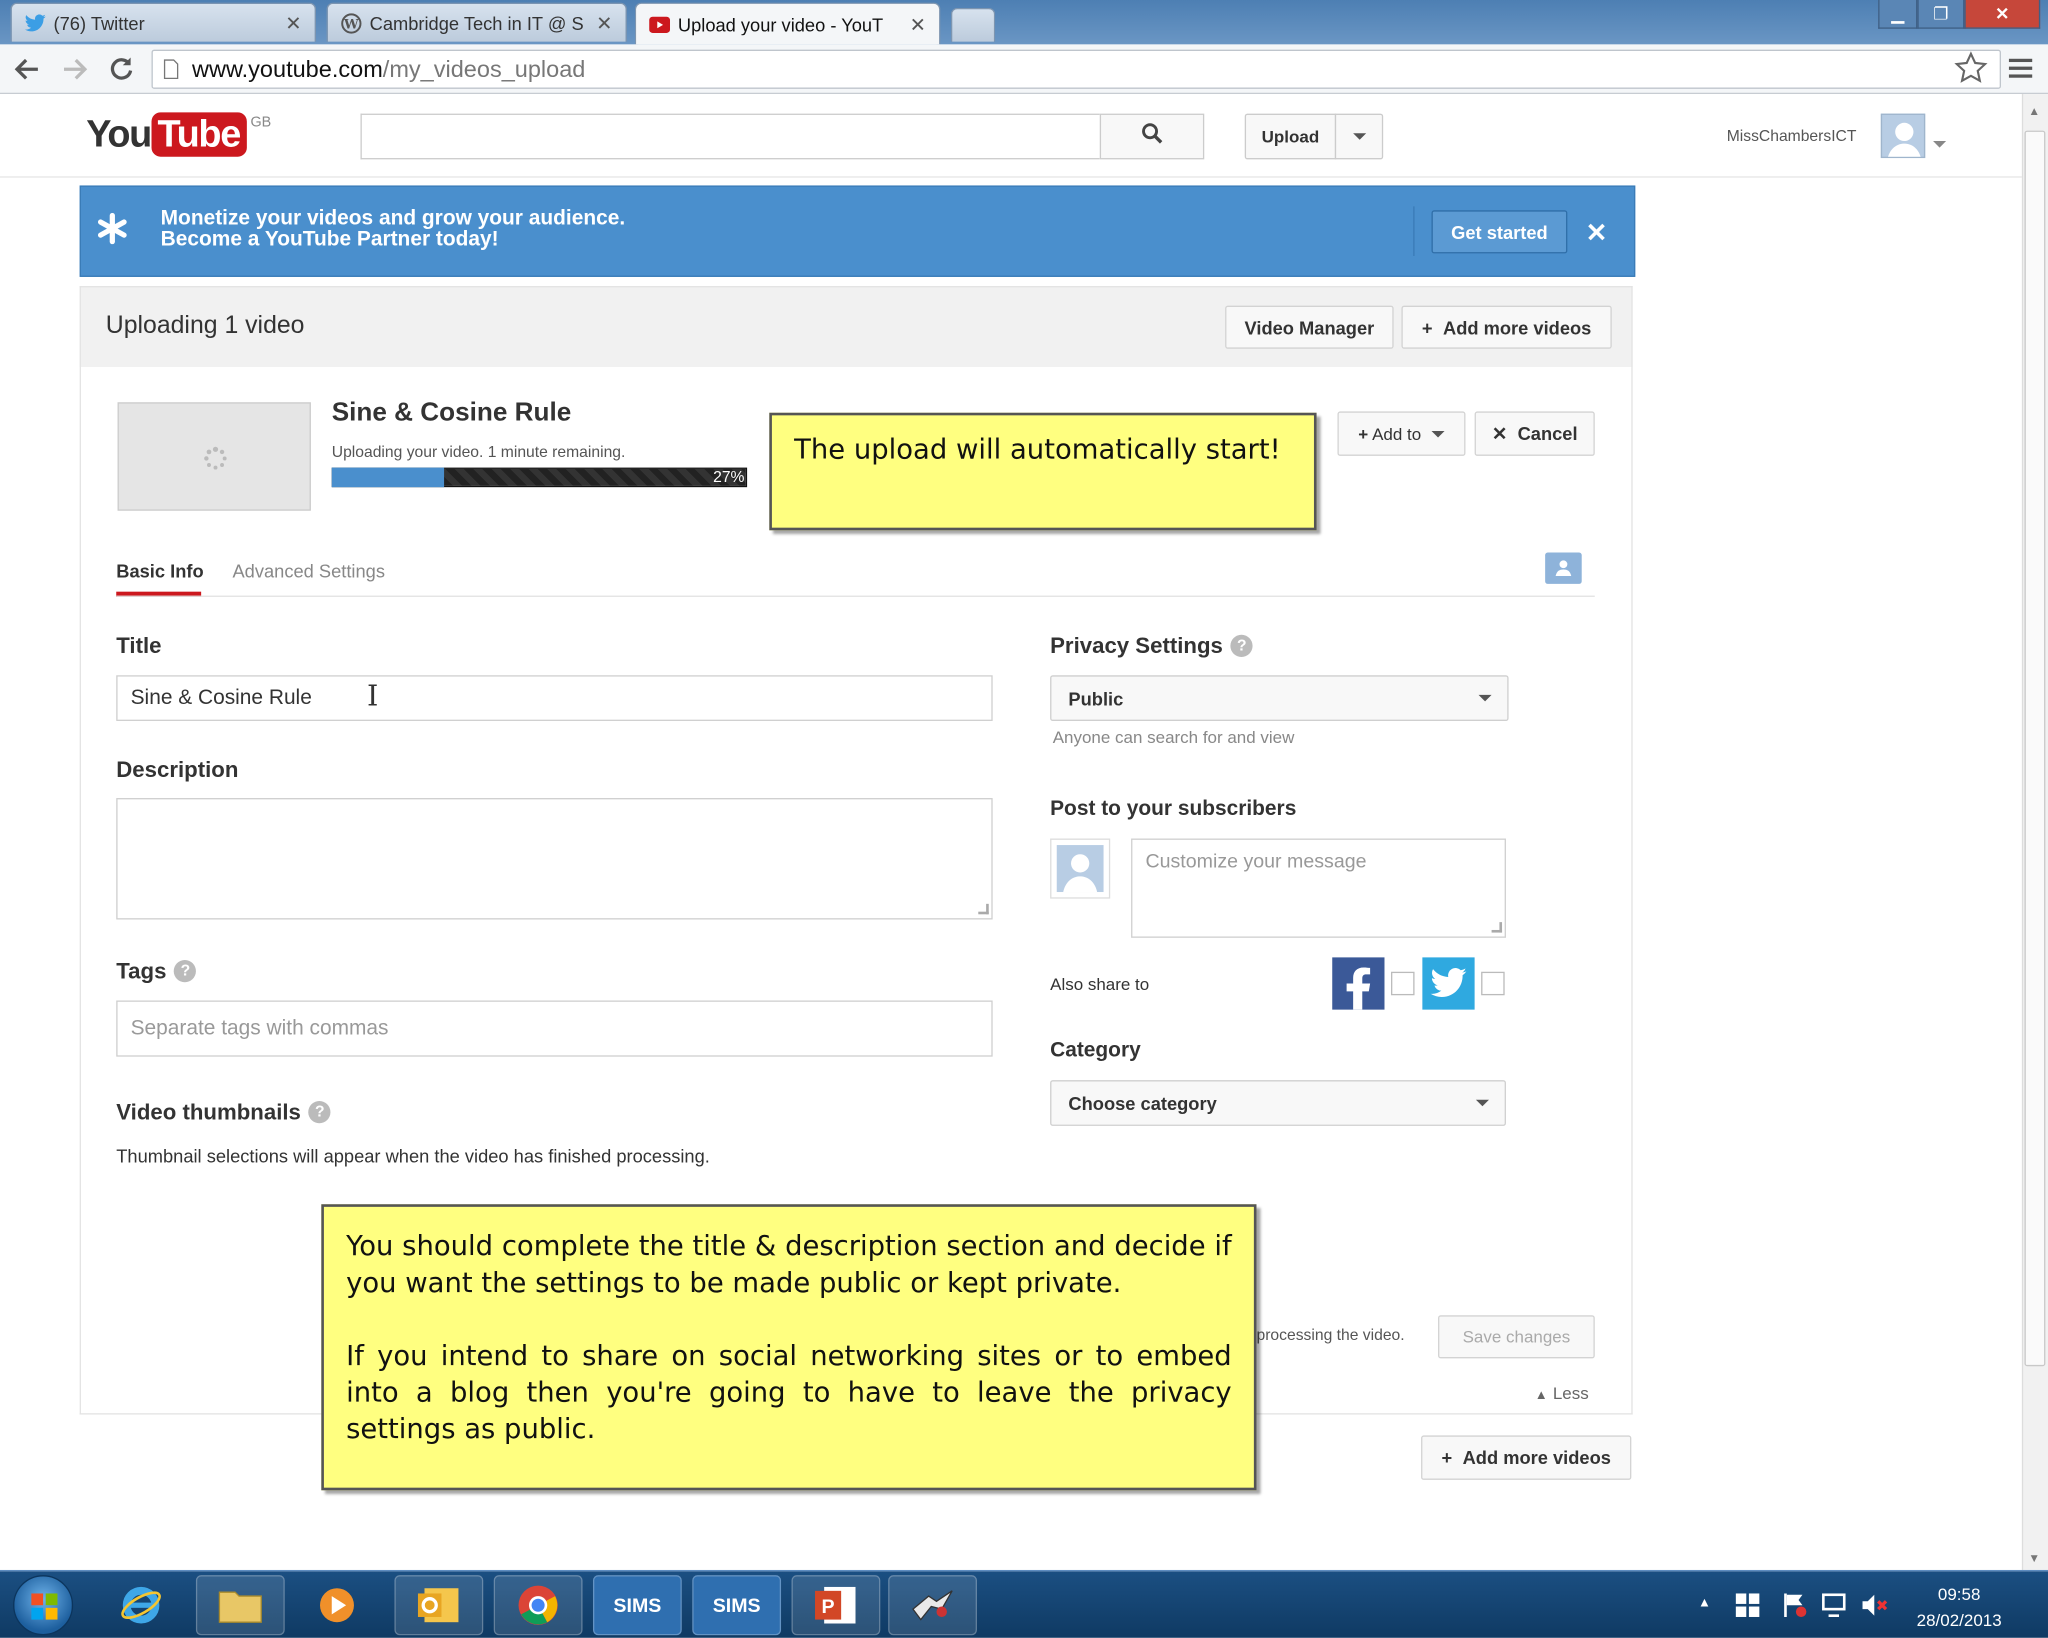 Image resolution: width=2048 pixels, height=1638 pixels. What do you see at coordinates (1493, 983) in the screenshot?
I see `twitter-share-checkbox` at bounding box center [1493, 983].